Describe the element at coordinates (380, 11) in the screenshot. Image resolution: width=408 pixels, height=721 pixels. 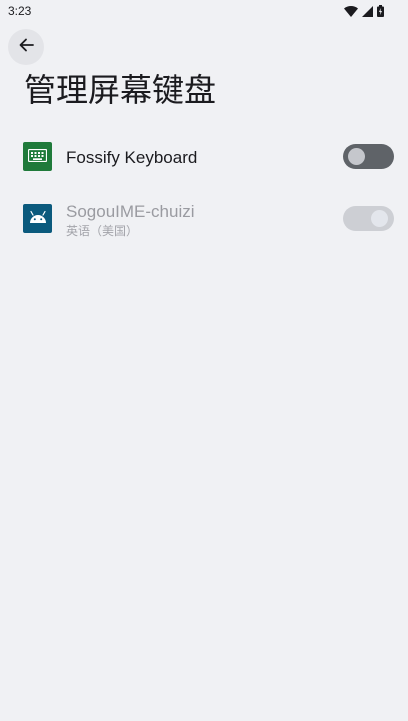
I see `battery-icon` at that location.